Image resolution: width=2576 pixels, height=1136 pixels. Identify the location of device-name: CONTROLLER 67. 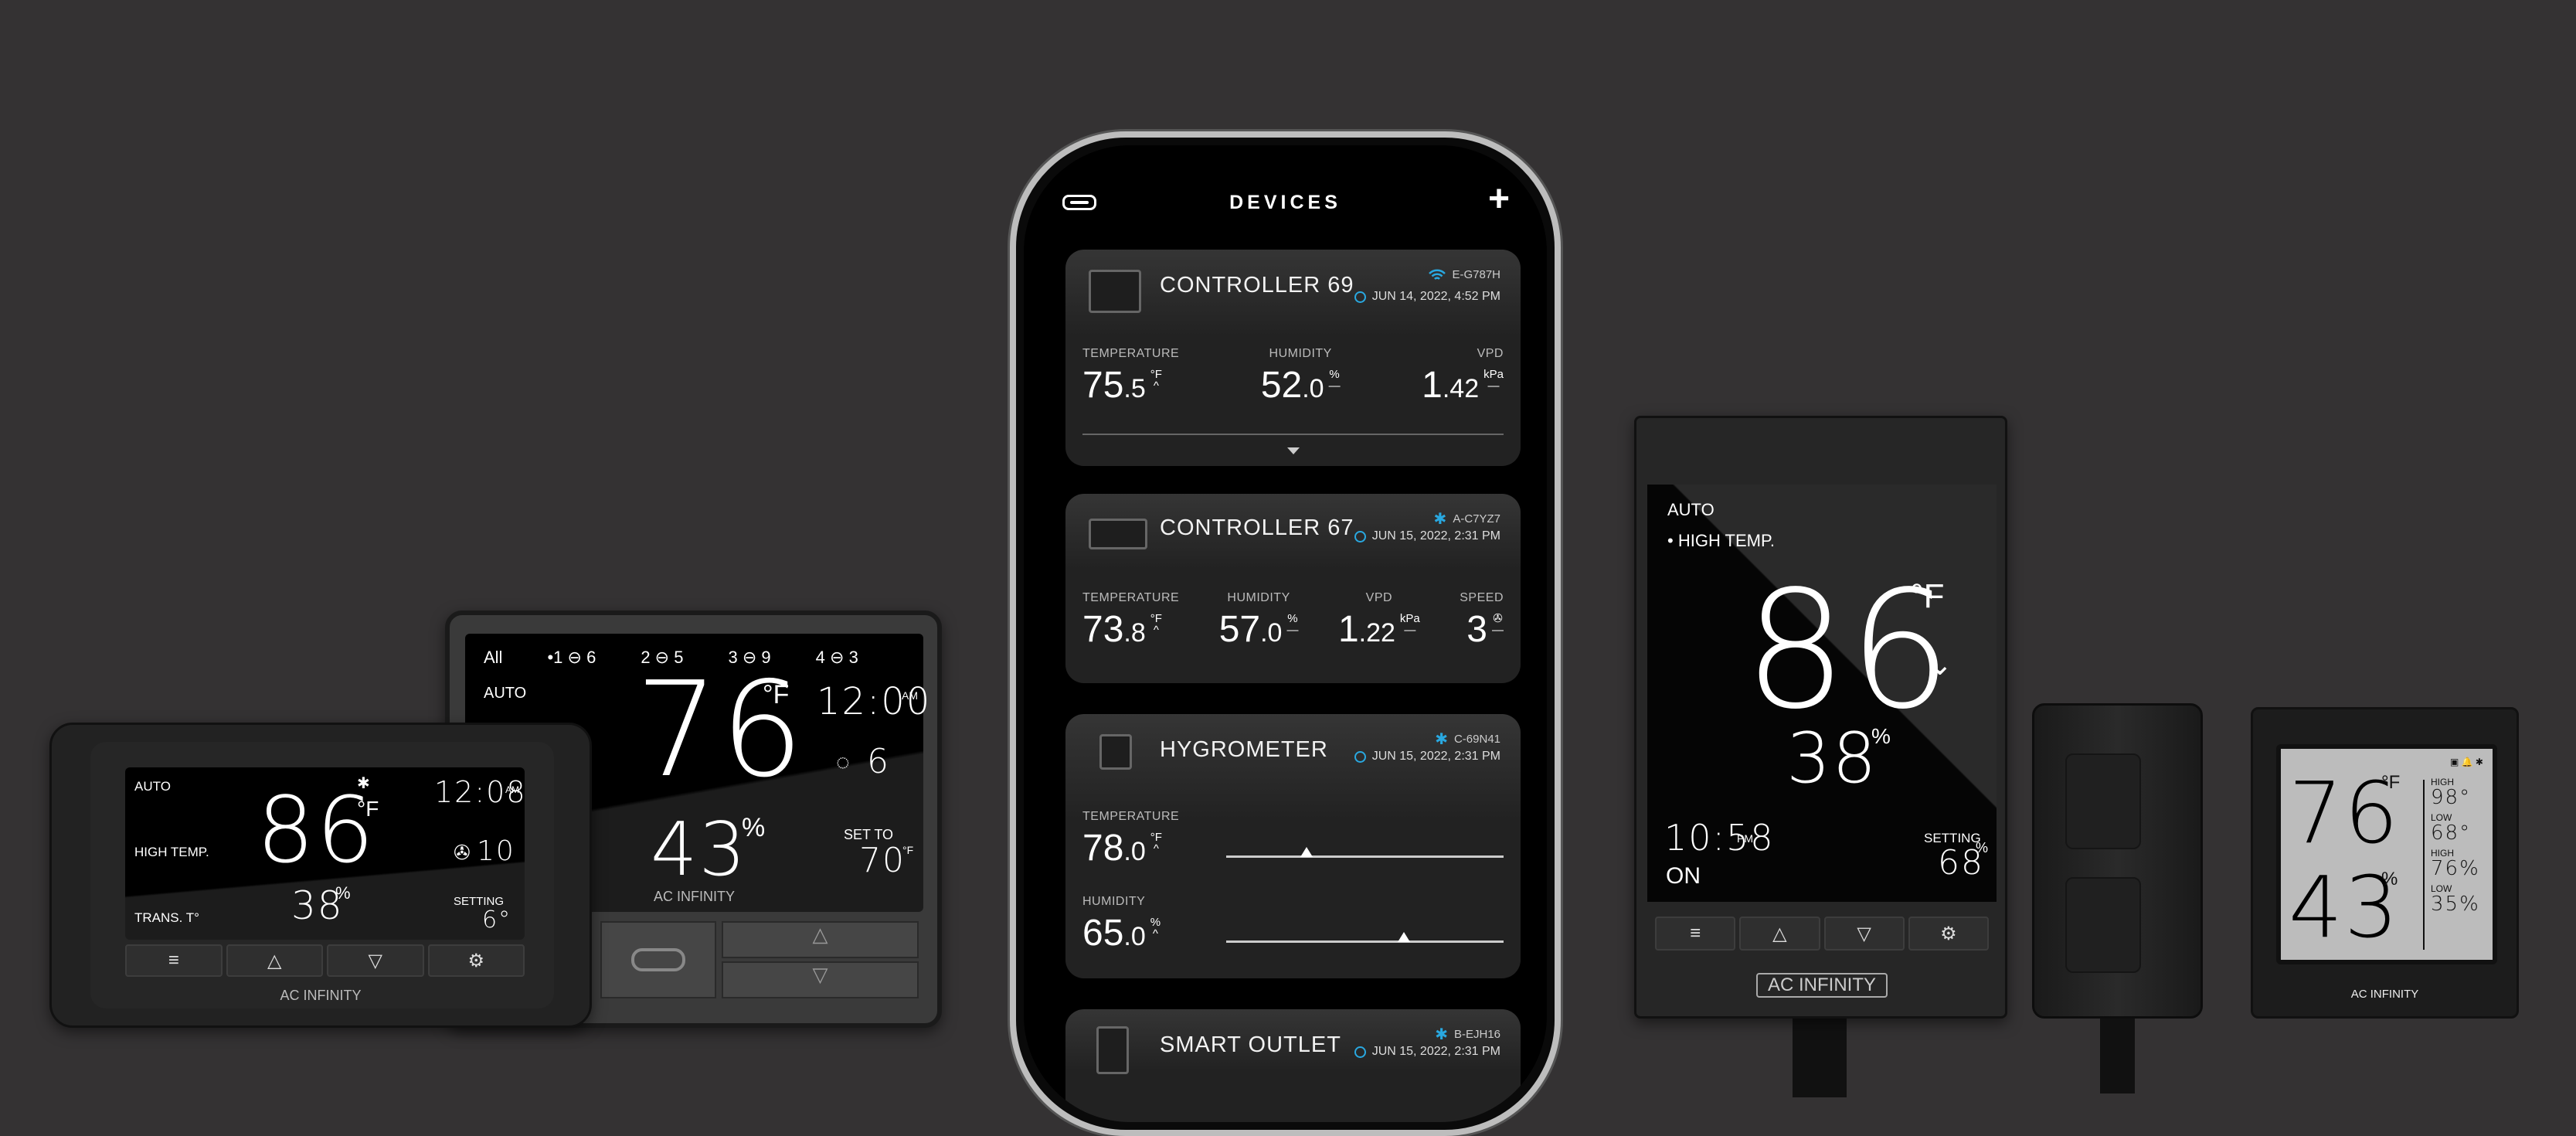
(1257, 527).